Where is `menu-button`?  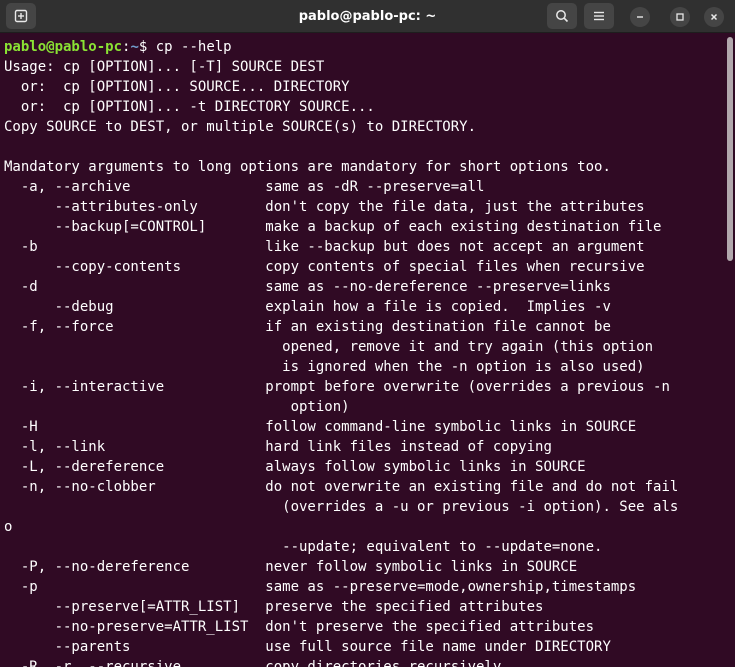
menu-button is located at coordinates (599, 16).